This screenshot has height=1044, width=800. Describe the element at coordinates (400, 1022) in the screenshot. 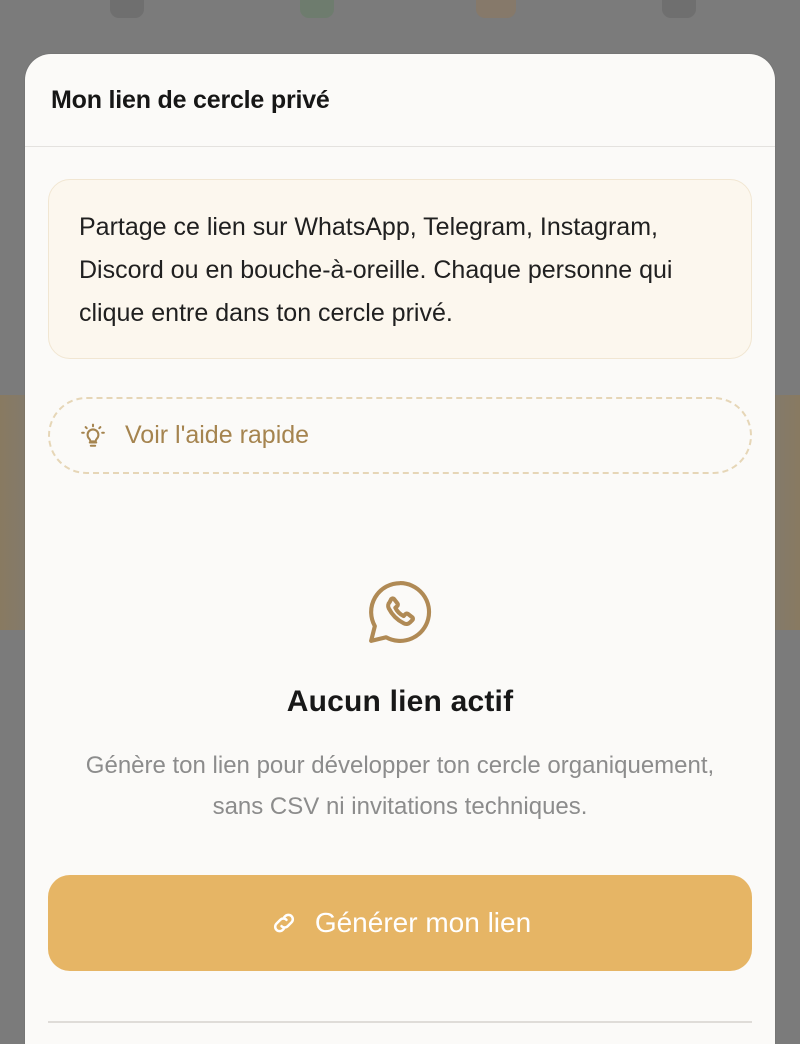

I see `section-divider` at that location.